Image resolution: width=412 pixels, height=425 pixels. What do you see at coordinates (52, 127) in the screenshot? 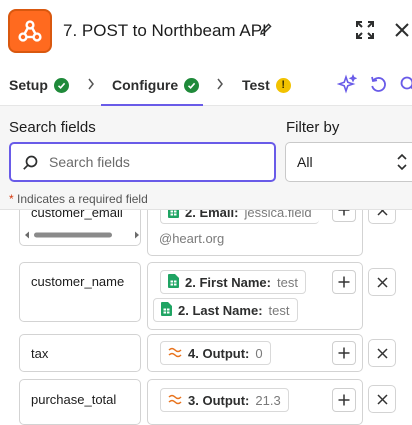
I see `search-label: Search fields` at bounding box center [52, 127].